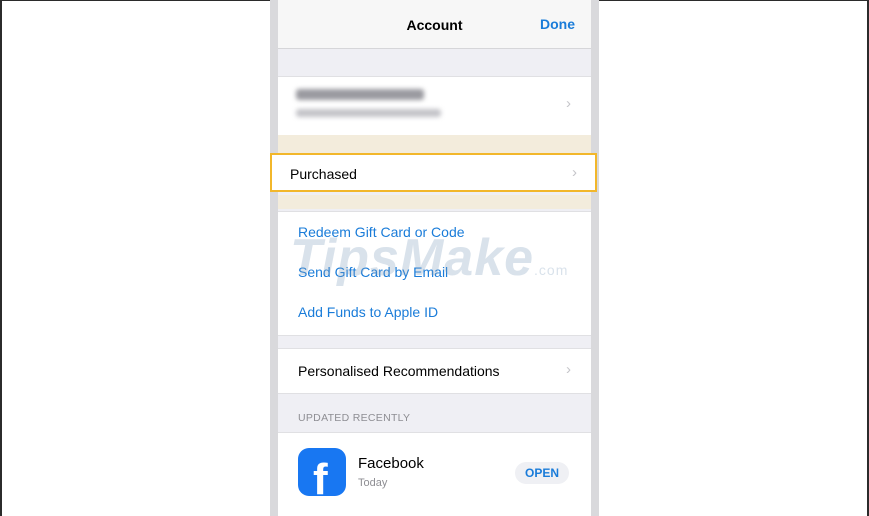 Image resolution: width=869 pixels, height=516 pixels. I want to click on recommendations-label: Personalised Recommendations, so click(399, 371).